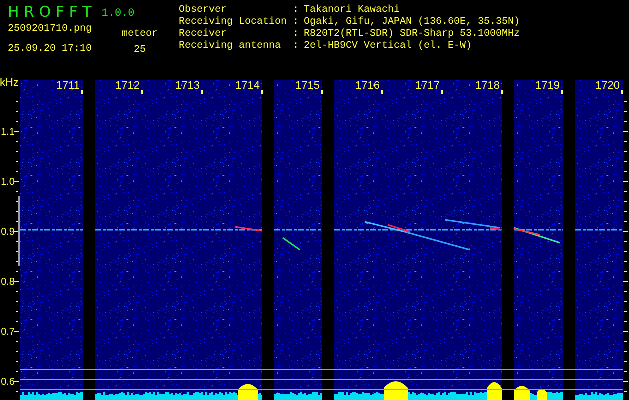 The width and height of the screenshot is (629, 400). Describe the element at coordinates (428, 86) in the screenshot. I see `time-label: 1717` at that location.